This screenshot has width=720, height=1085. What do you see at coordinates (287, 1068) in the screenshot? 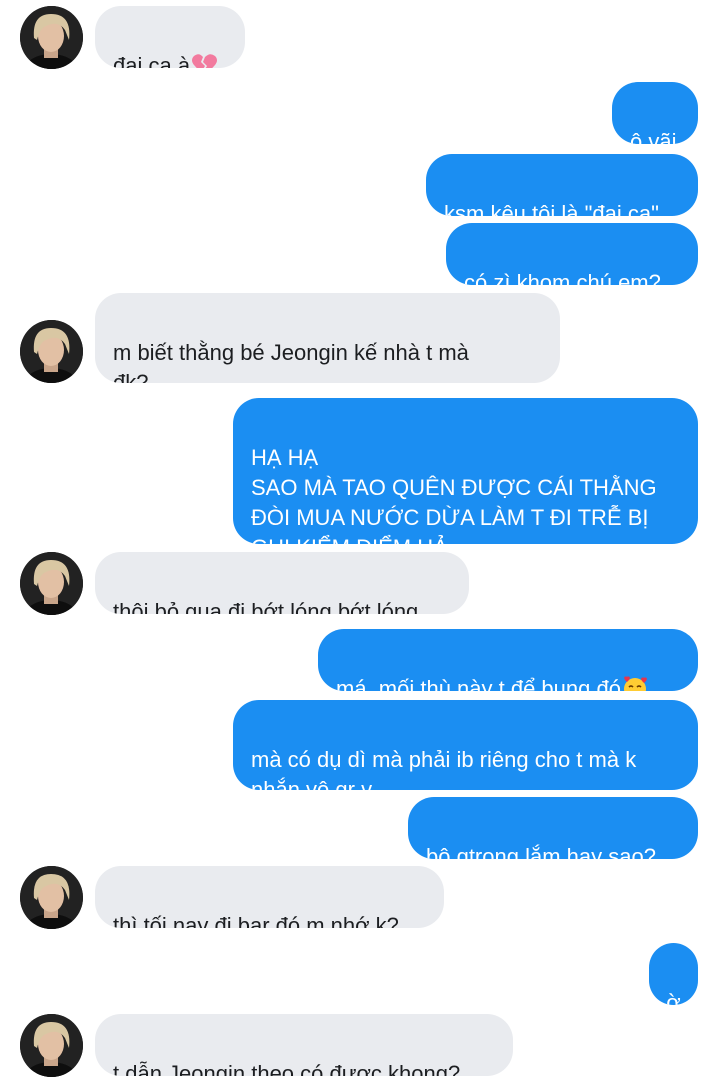
I see `message-text: t dẫn Jeongin theo có được khong?` at bounding box center [287, 1068].